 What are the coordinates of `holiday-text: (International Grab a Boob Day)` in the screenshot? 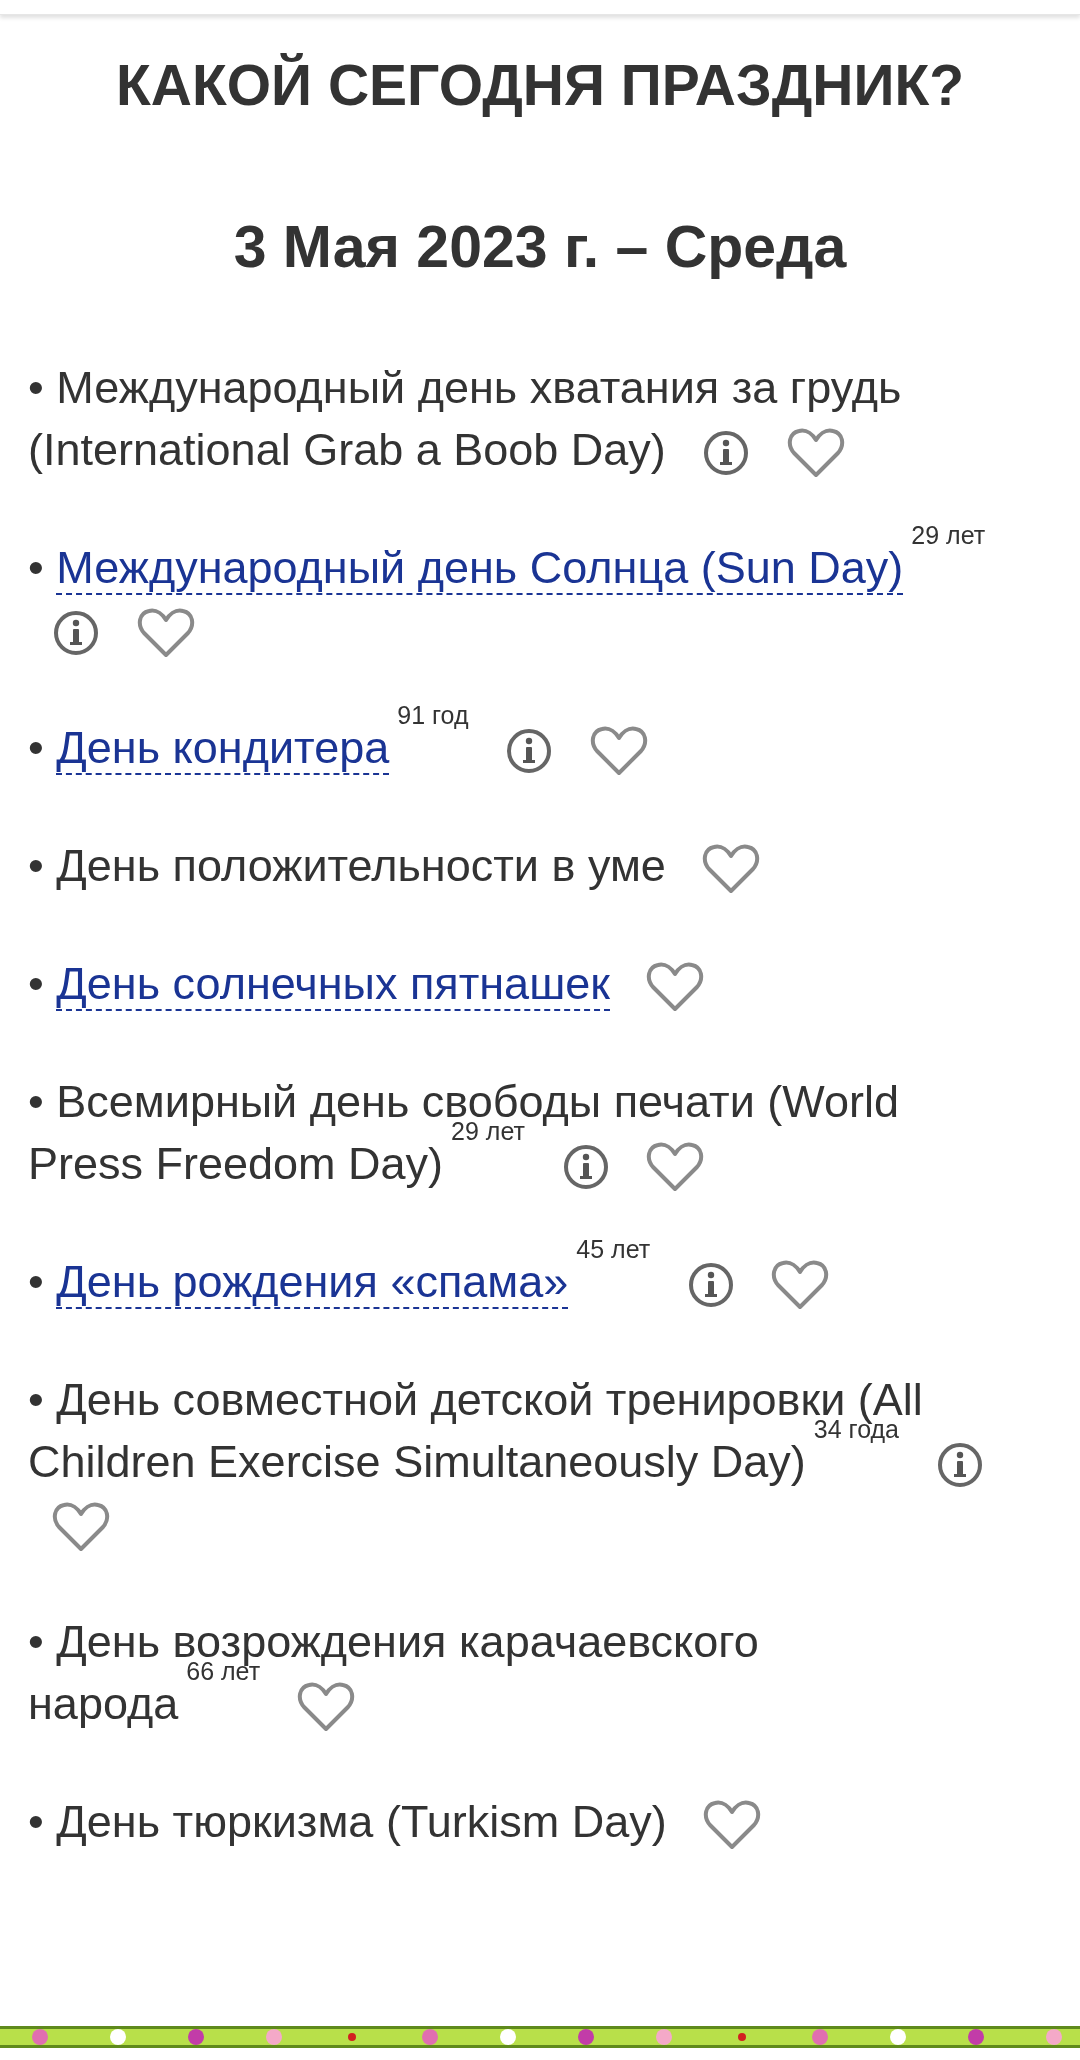 It's located at (347, 449).